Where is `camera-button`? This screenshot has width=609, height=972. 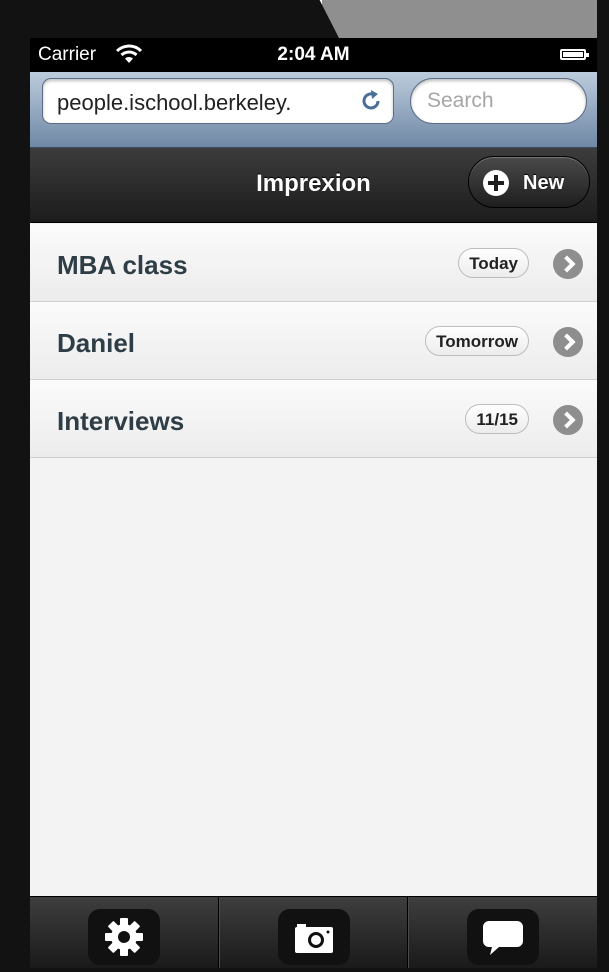 camera-button is located at coordinates (313, 932).